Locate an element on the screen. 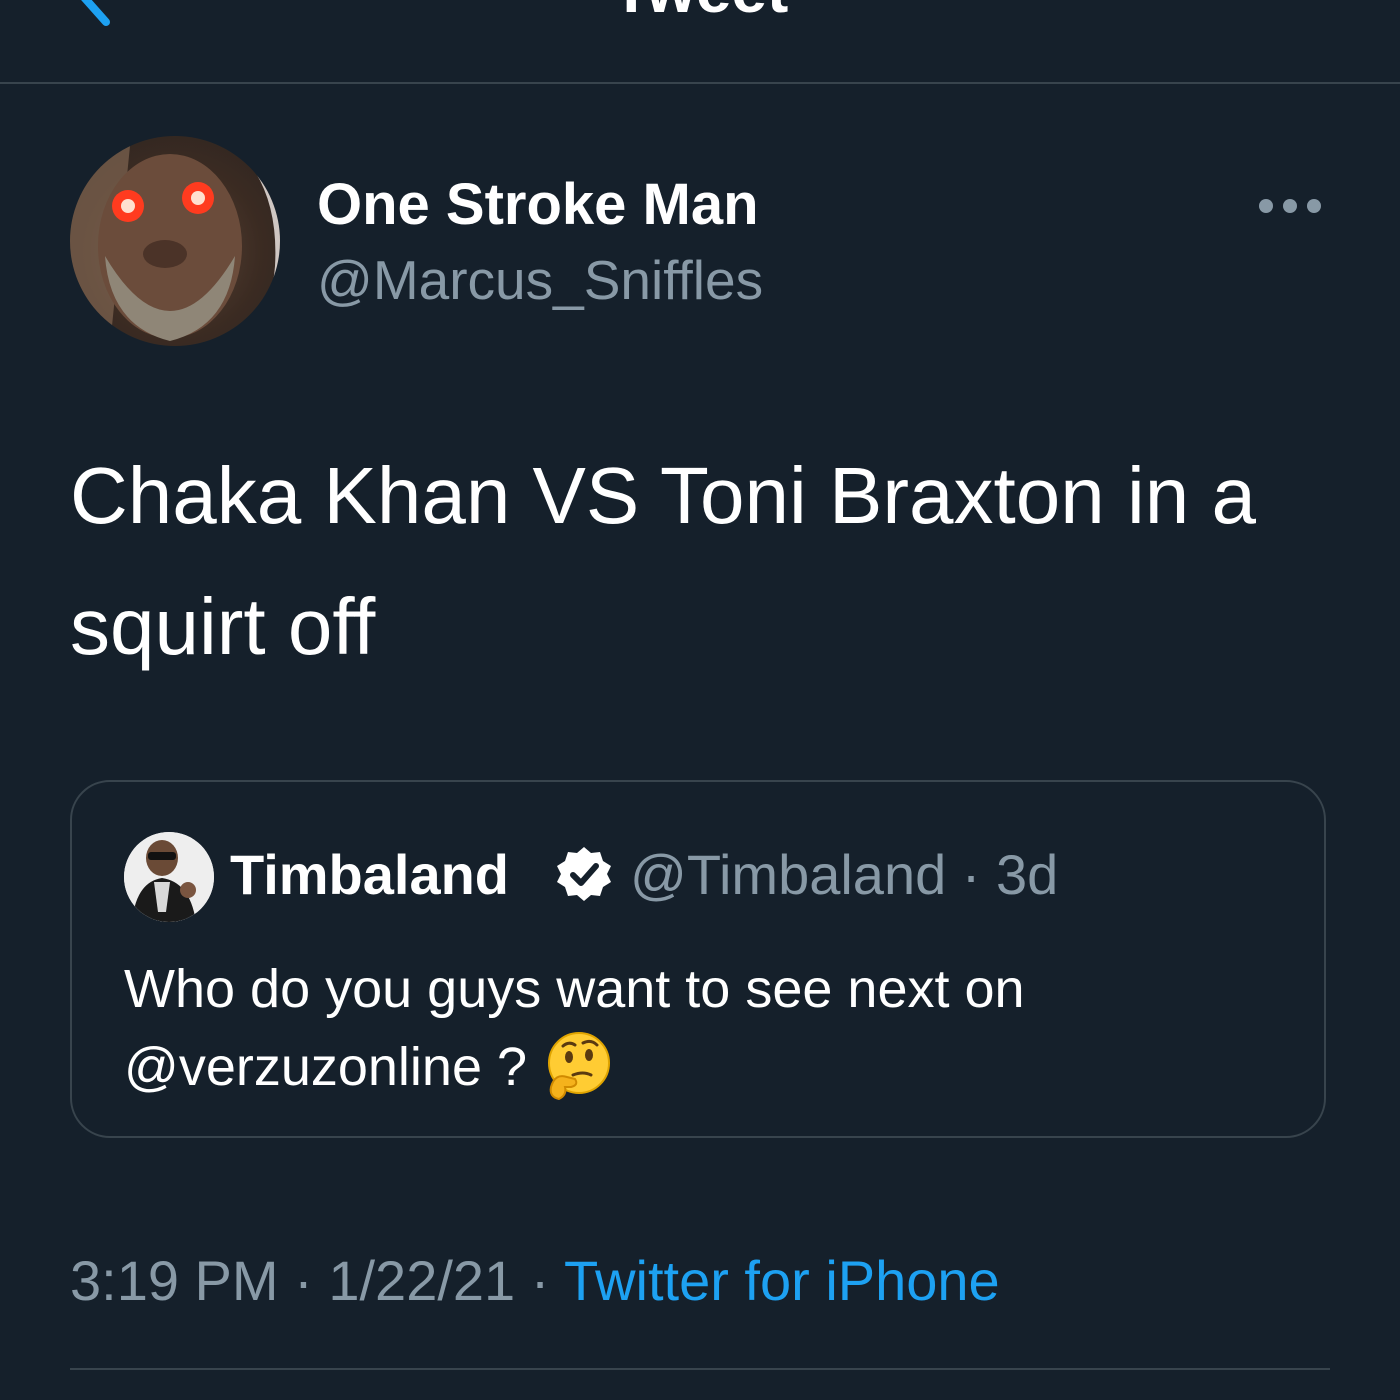 The width and height of the screenshot is (1400, 1400). author-display-name: One Stroke Man is located at coordinates (538, 205).